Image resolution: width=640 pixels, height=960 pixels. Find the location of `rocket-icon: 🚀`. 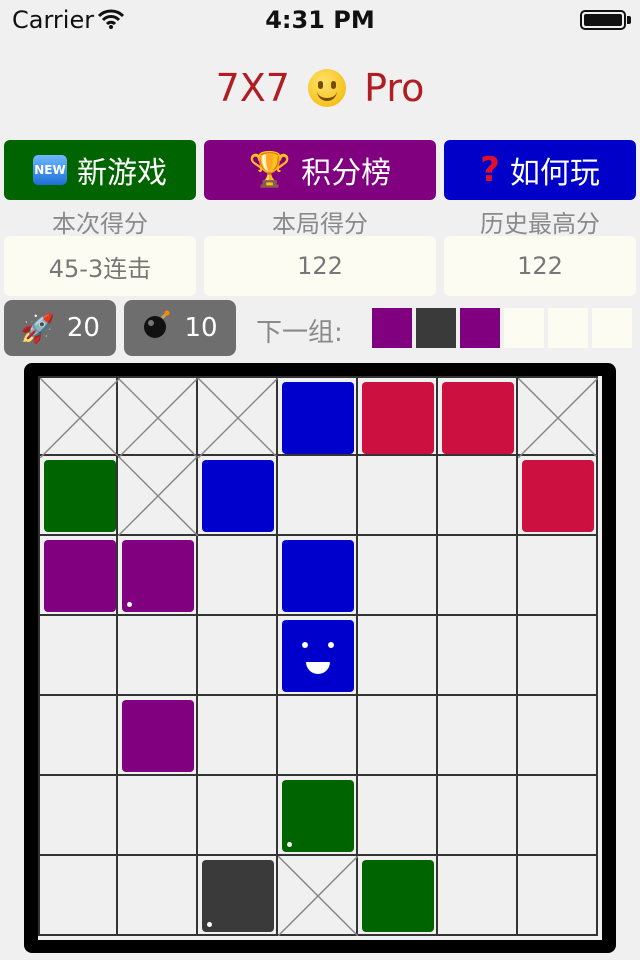

rocket-icon: 🚀 is located at coordinates (37, 328).